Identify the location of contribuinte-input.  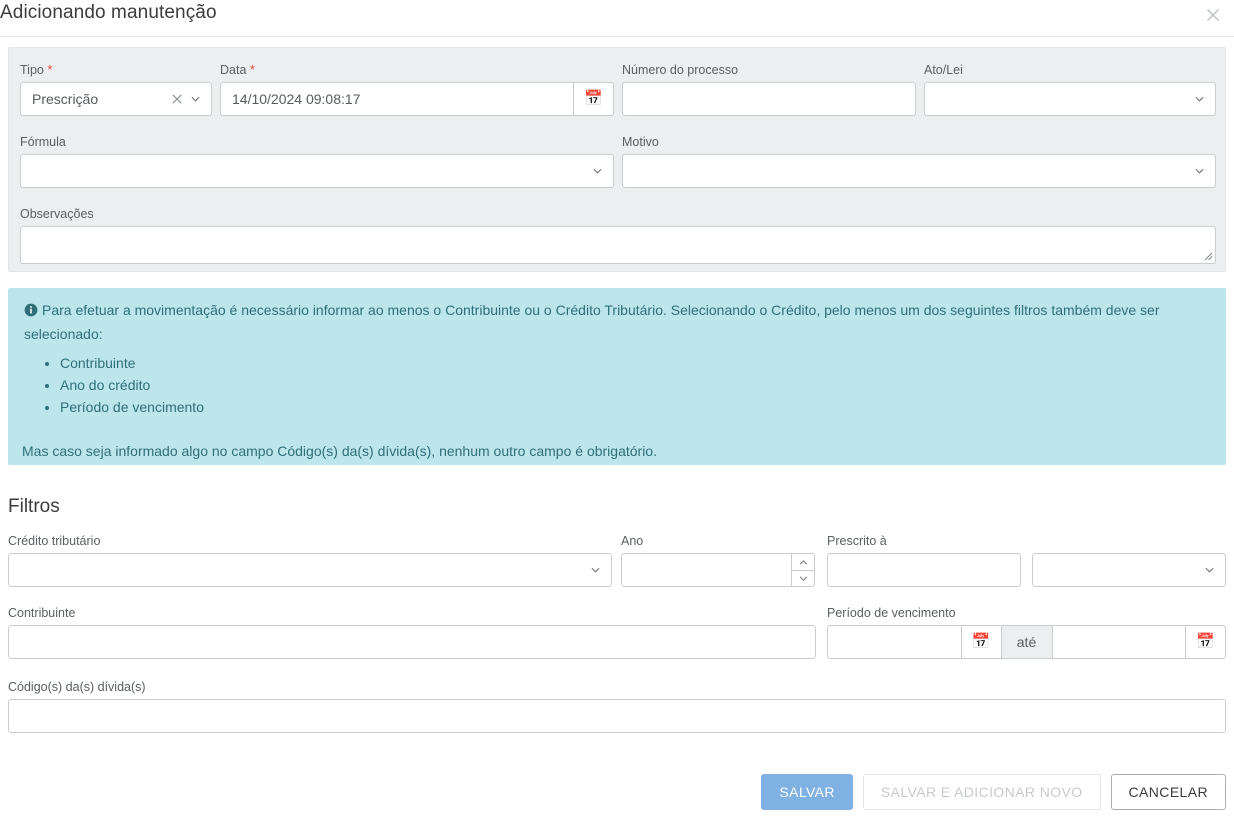
(412, 642).